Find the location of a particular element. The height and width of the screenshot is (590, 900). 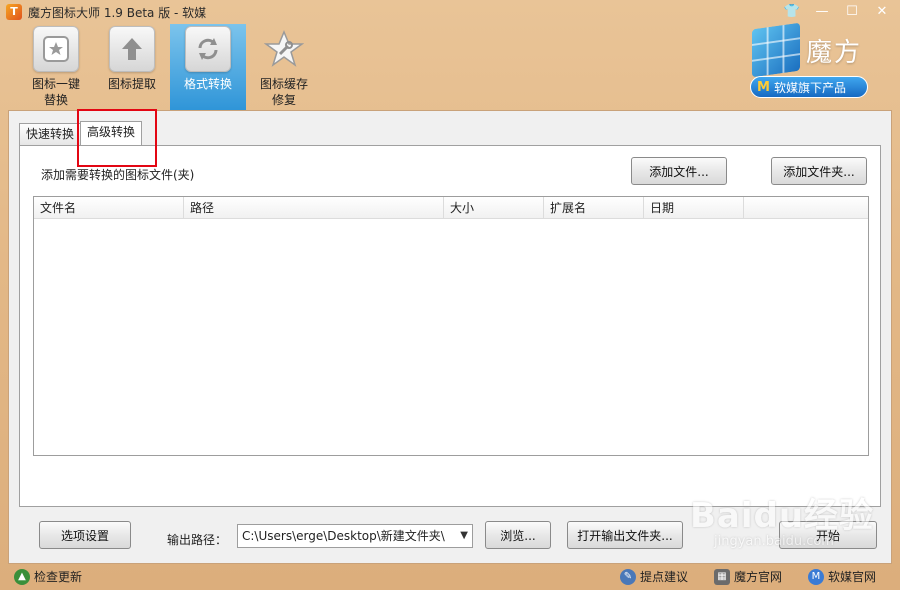

tool-label: 图标缓存 修复 is located at coordinates (283, 92).